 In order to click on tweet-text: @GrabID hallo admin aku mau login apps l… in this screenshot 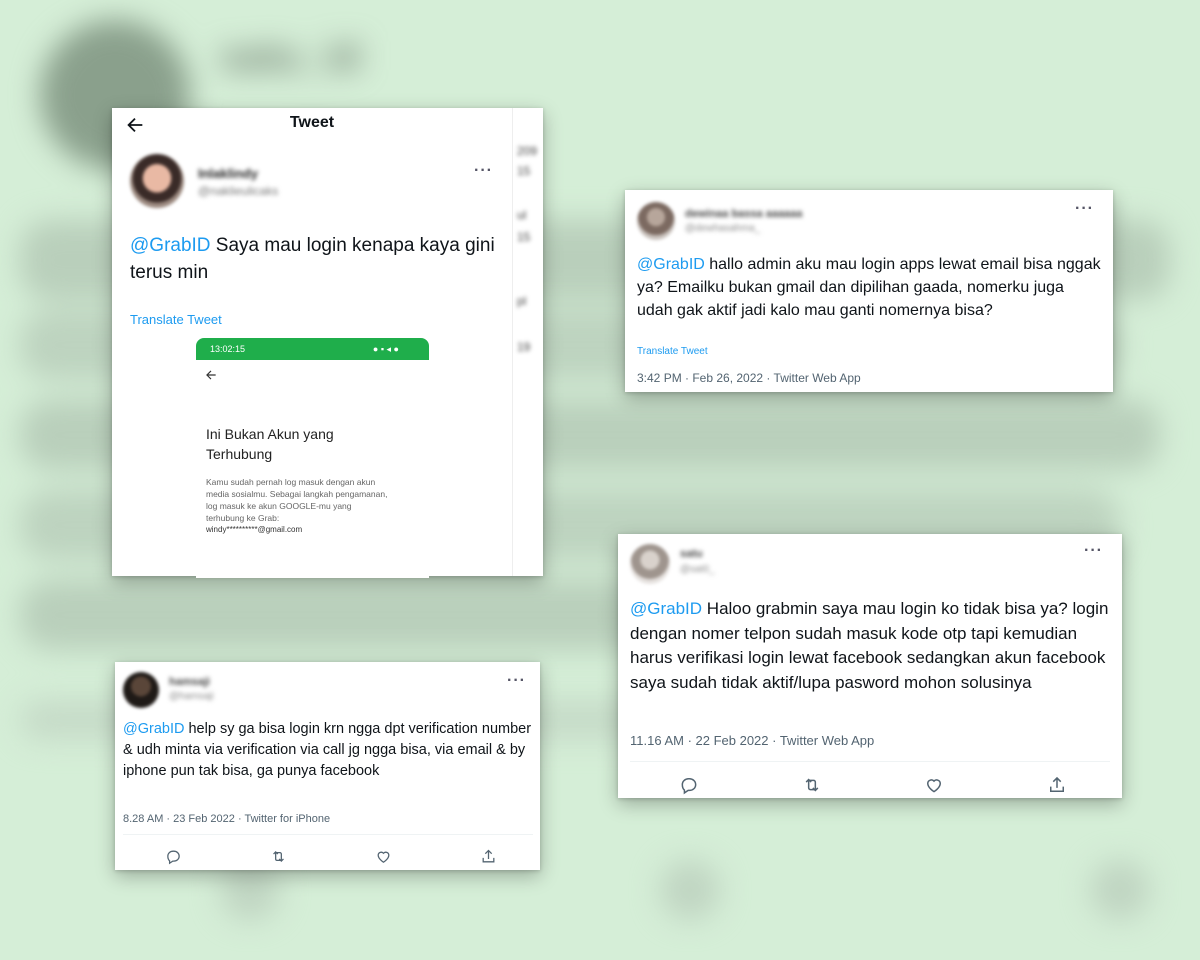, I will do `click(869, 287)`.